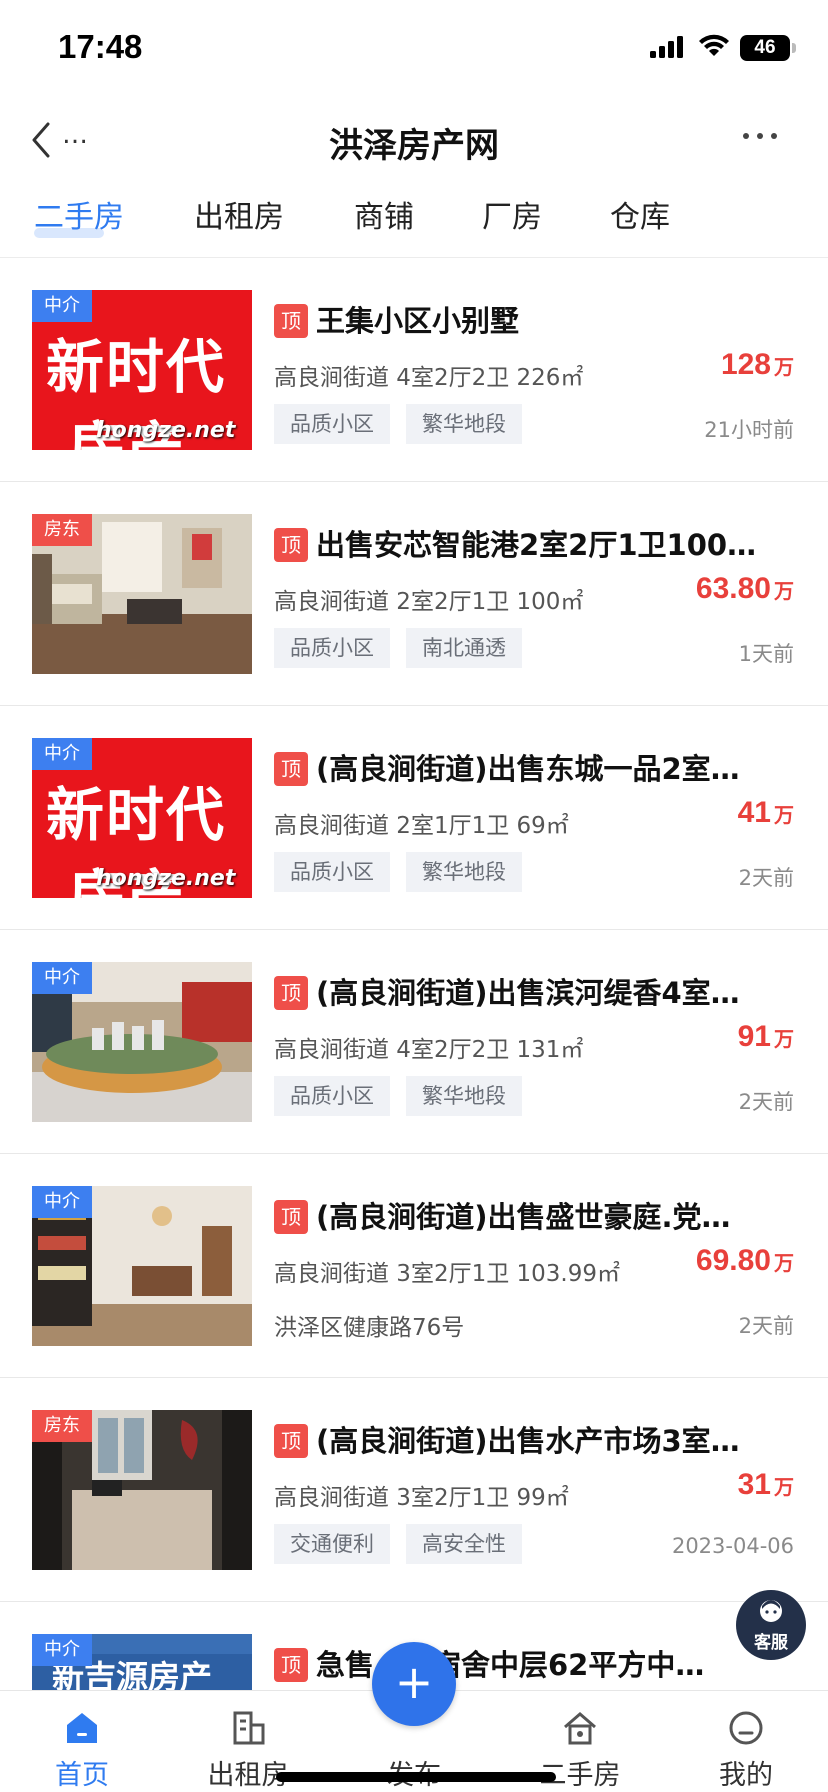  I want to click on battery-icon: 46, so click(765, 48).